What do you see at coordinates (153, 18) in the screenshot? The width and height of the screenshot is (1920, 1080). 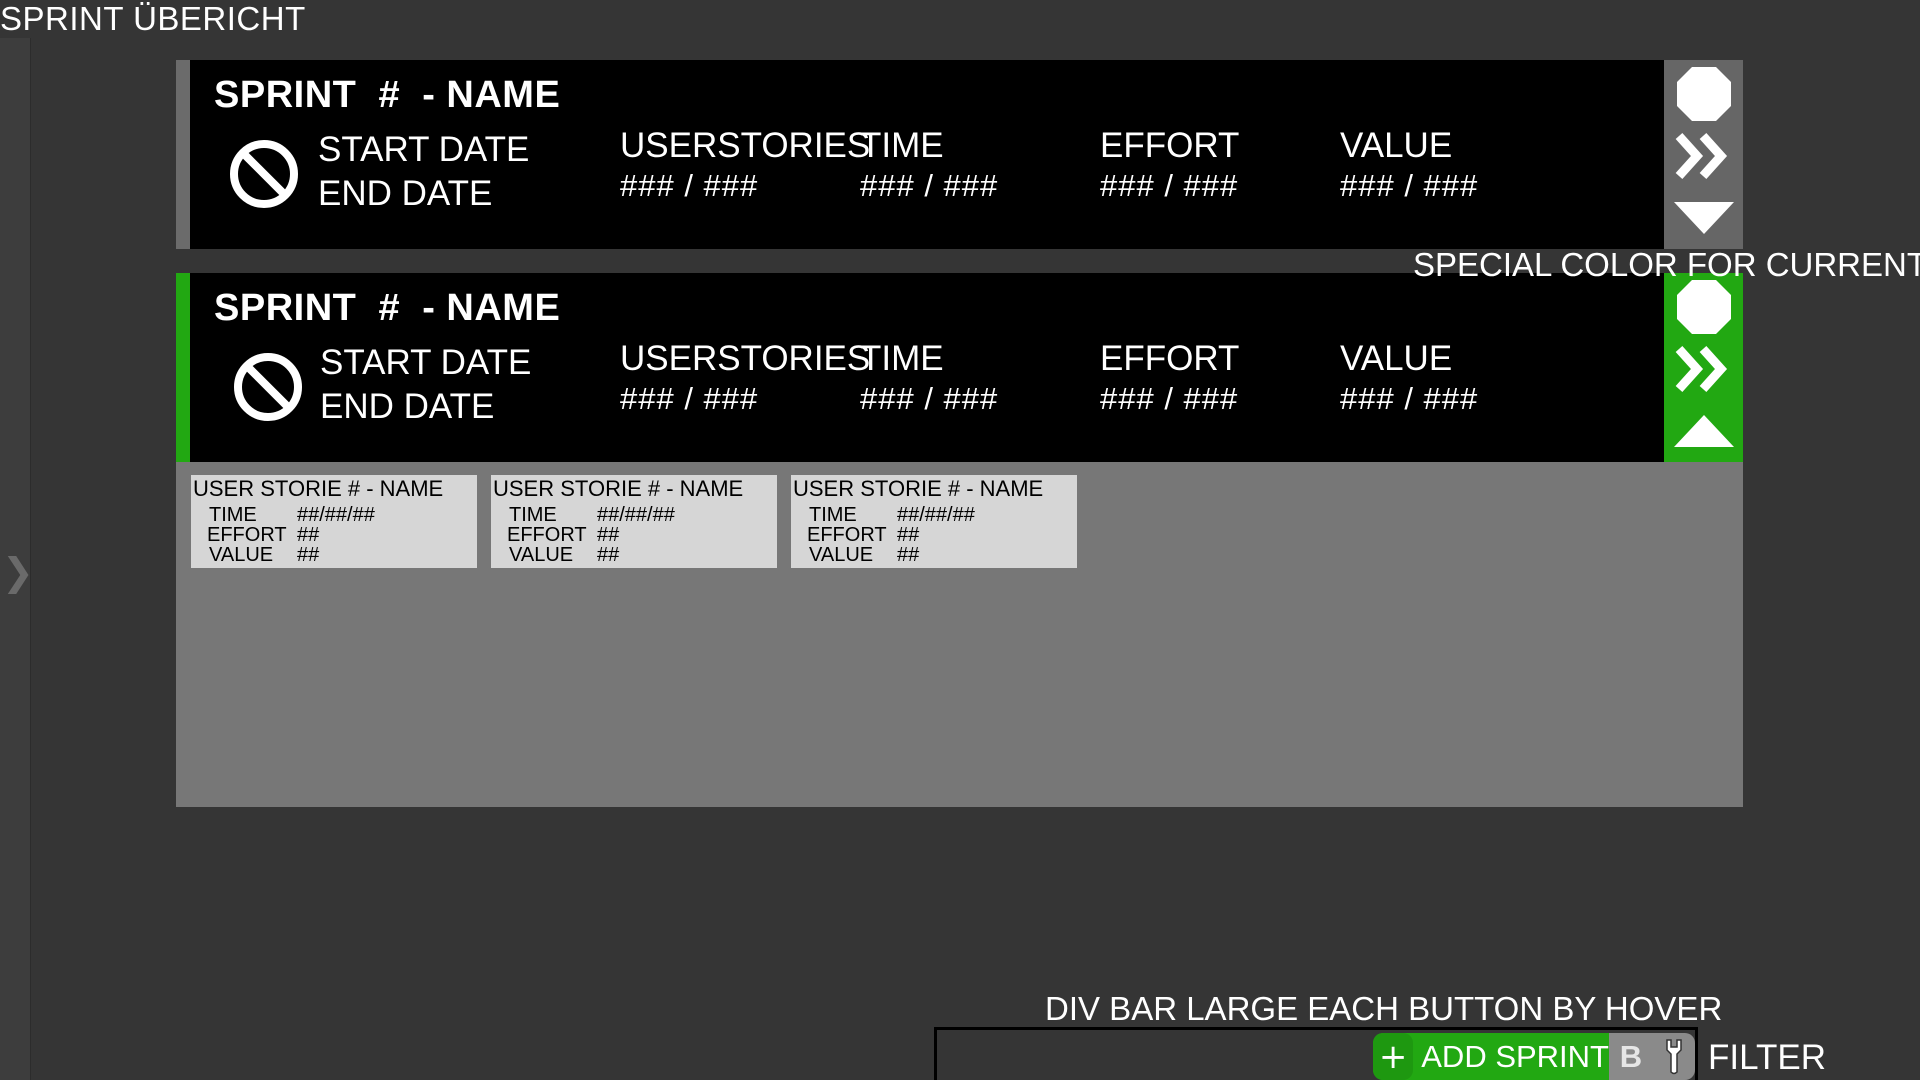 I see `page-title: SPRINT ÜBERICHT` at bounding box center [153, 18].